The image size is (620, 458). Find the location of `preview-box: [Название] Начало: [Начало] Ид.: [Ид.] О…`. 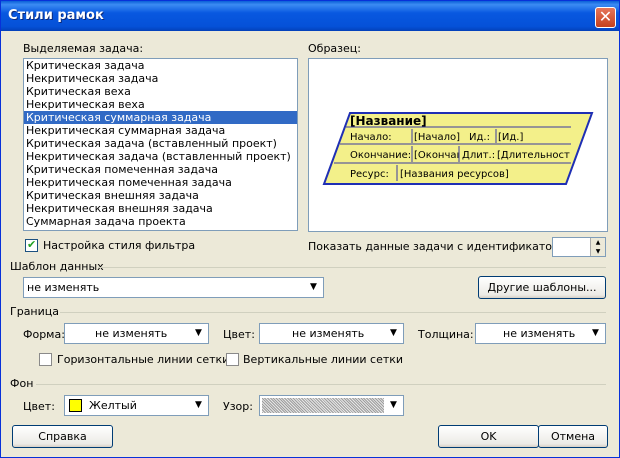

preview-box: [Название] Начало: [Начало] Ид.: [Ид.] О… is located at coordinates (458, 148).